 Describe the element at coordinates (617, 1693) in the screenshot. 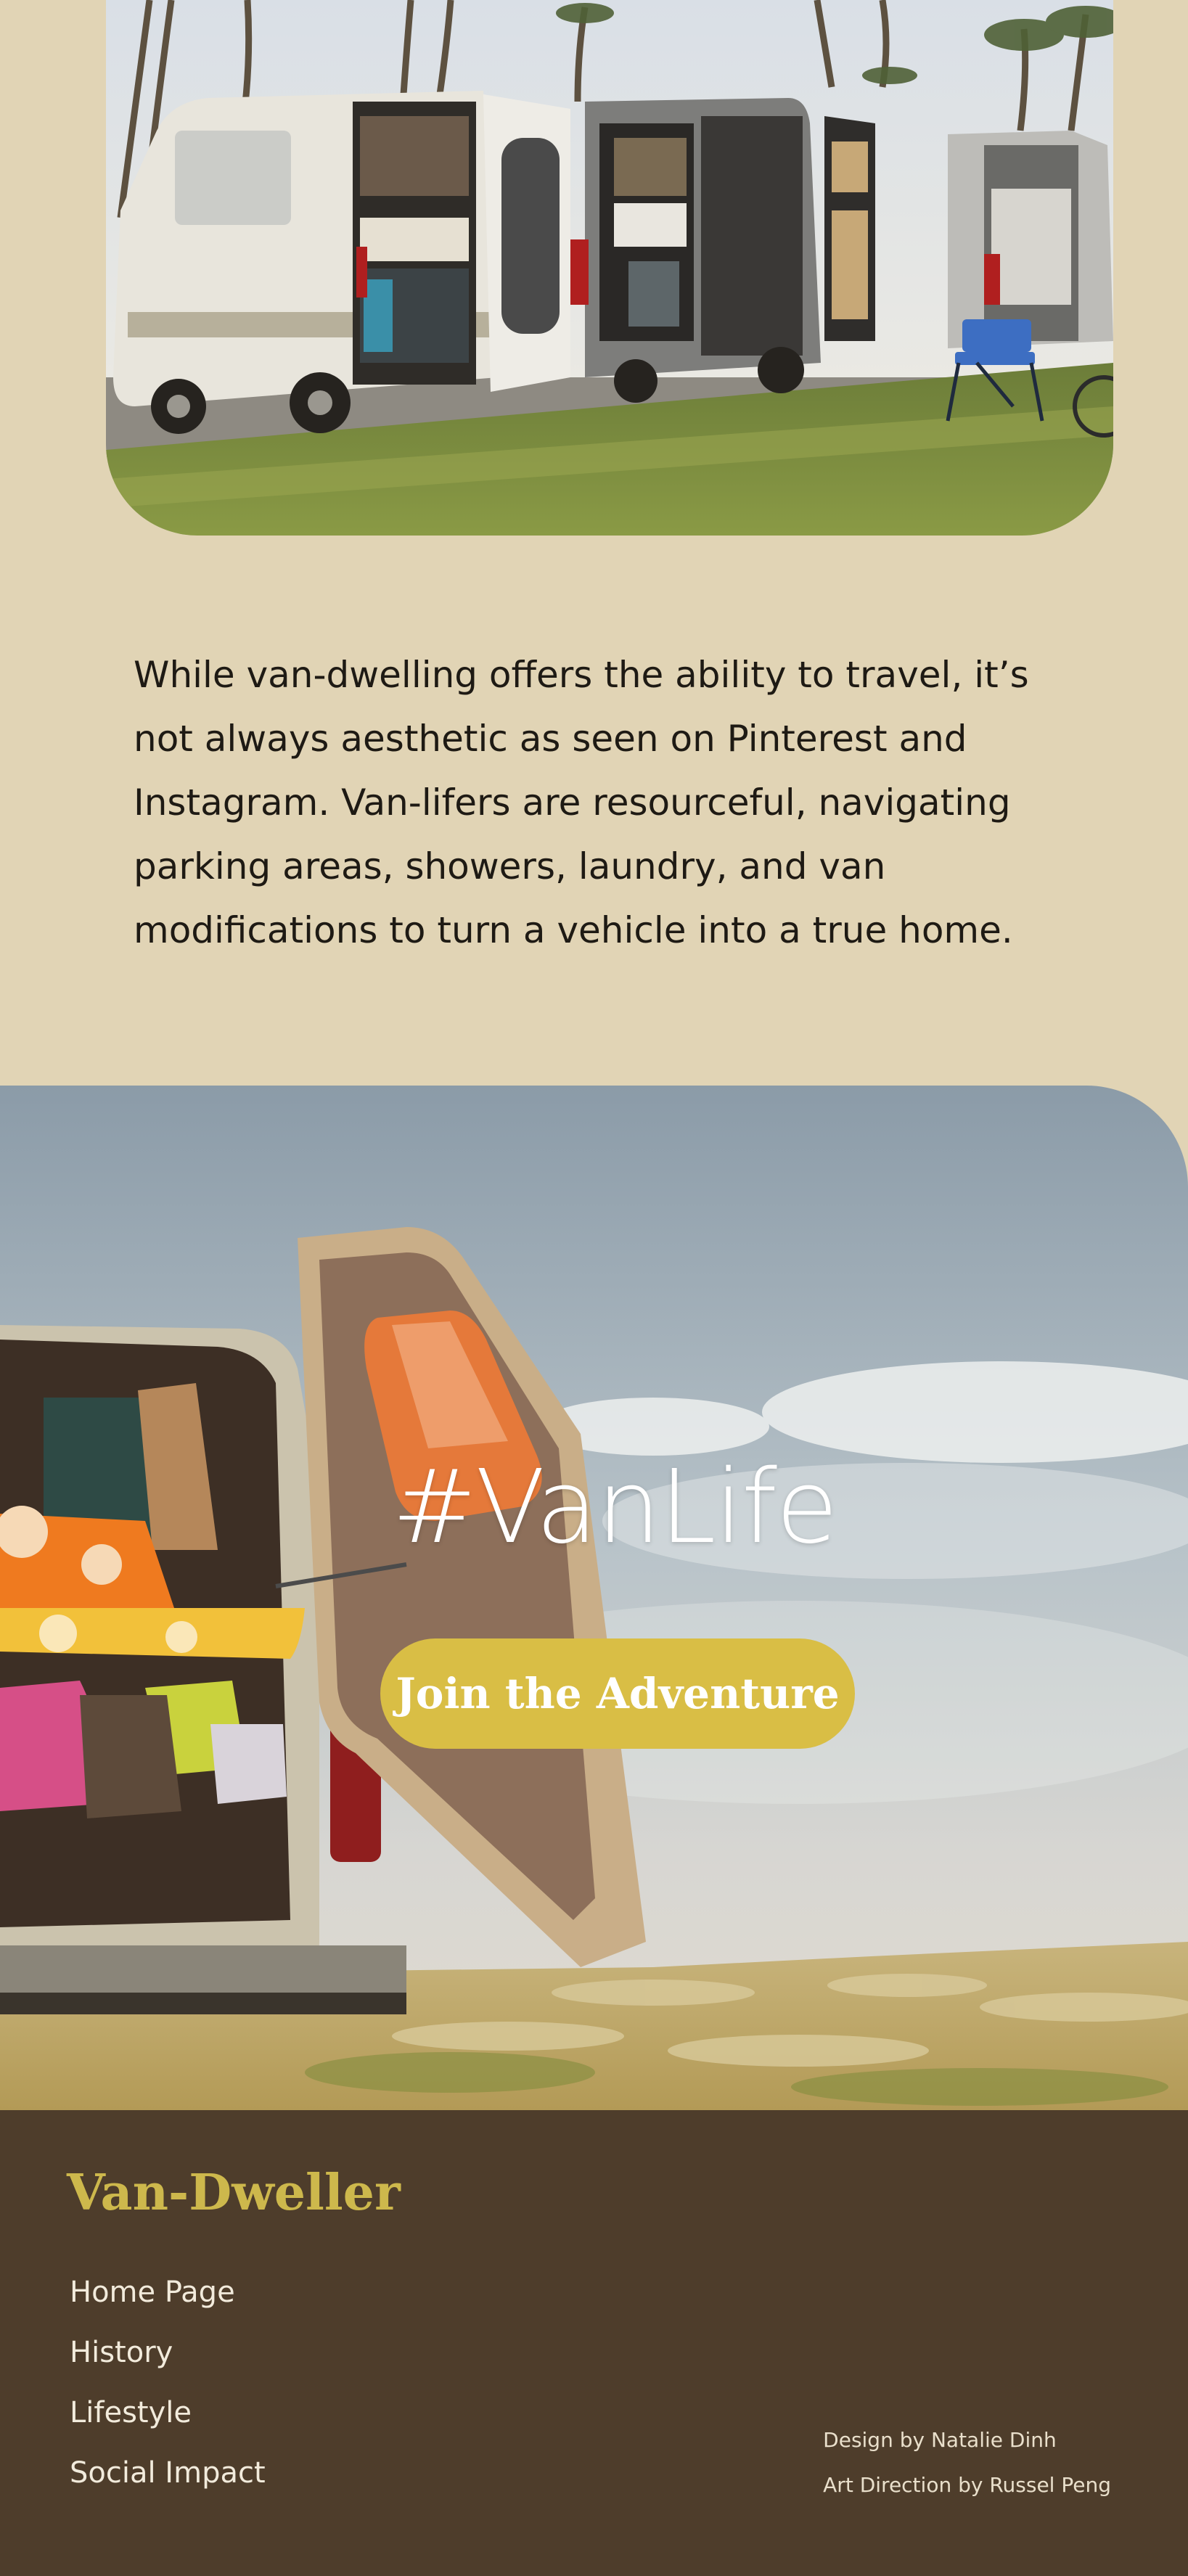

I see `join-adventure-button: Join the Adventure` at that location.